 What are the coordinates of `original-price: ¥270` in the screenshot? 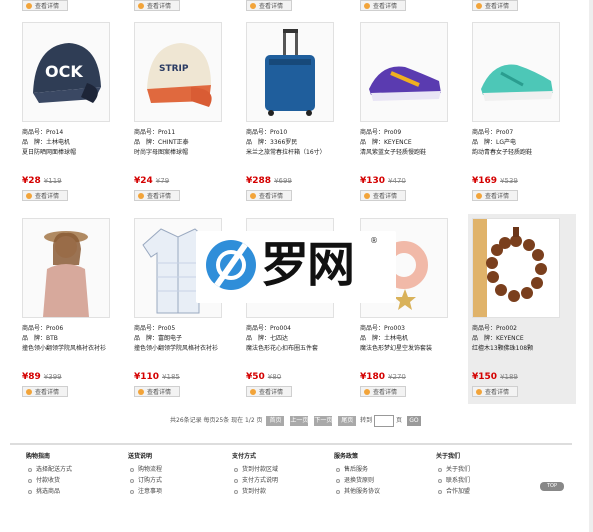 It's located at (397, 377).